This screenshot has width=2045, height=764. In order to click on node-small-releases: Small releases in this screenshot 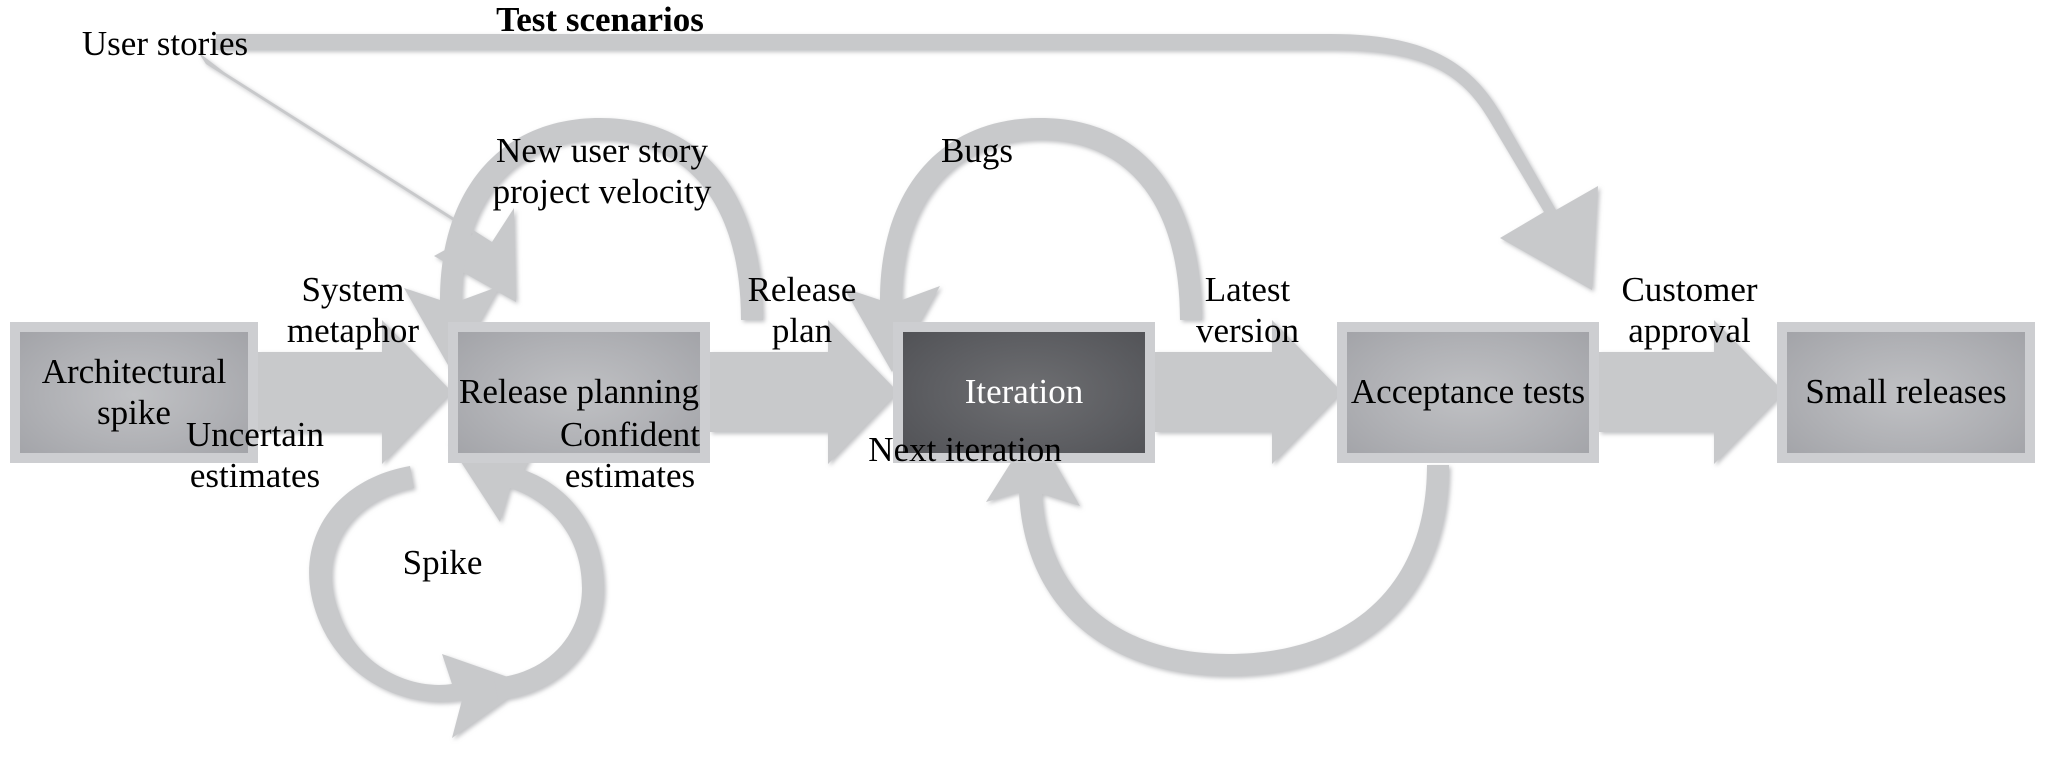, I will do `click(1906, 392)`.